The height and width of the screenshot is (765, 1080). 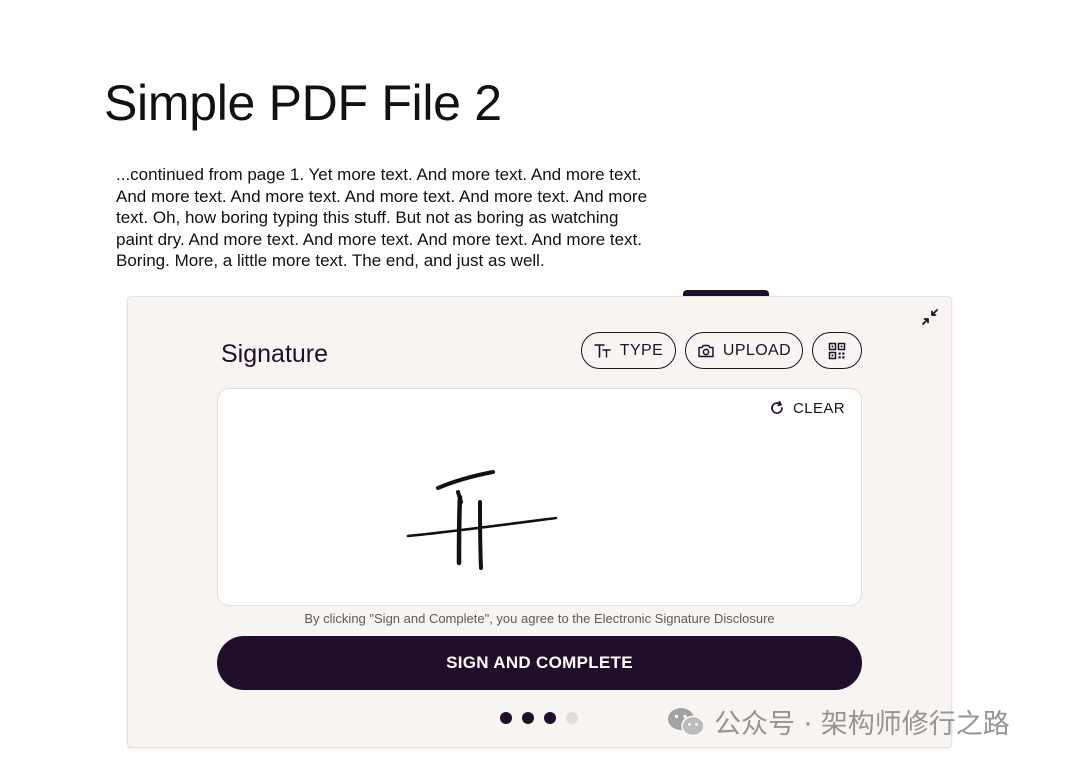 I want to click on watermark: 公众号 · 架构师修行之路, so click(x=838, y=721).